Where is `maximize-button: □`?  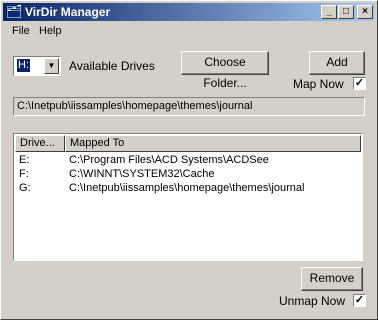 maximize-button: □ is located at coordinates (346, 12).